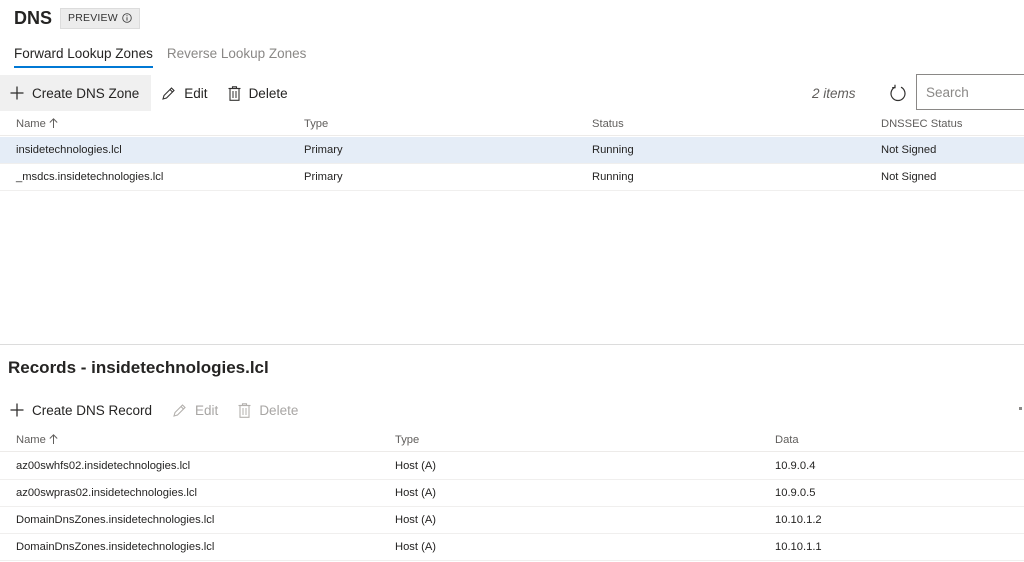  I want to click on record-name-cell: az00swpras02.insidetechnologies.lcl, so click(106, 493).